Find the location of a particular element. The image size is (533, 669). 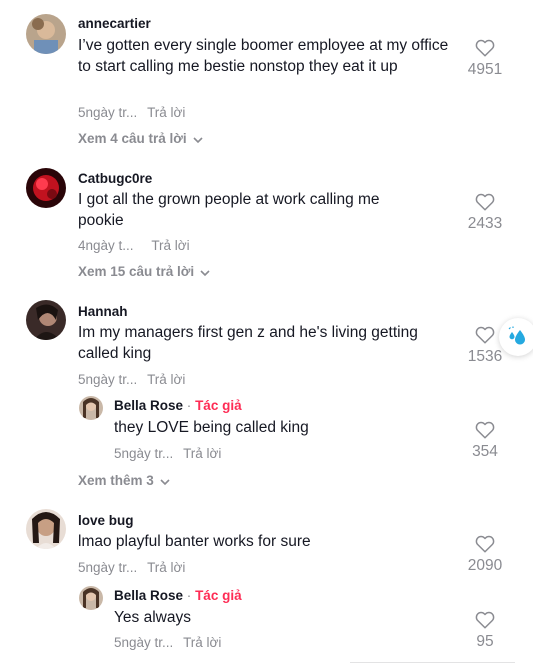

comment-text: lmao playful banter works for sure is located at coordinates (194, 541).